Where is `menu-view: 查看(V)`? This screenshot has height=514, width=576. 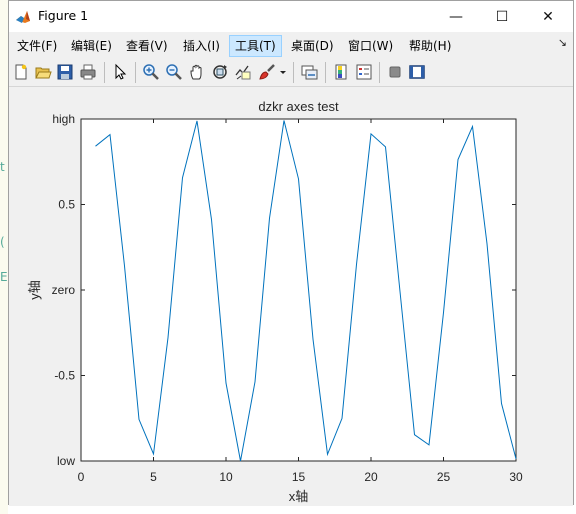
menu-view: 查看(V) is located at coordinates (147, 46).